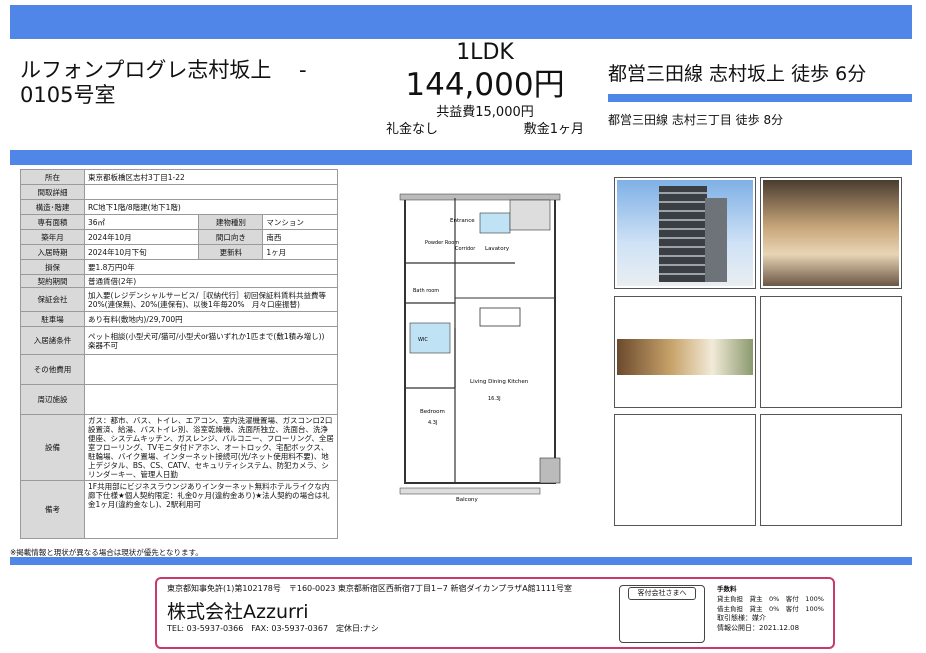 Image resolution: width=926 pixels, height=653 pixels. Describe the element at coordinates (52, 509) in the screenshot. I see `spec-label: 備考` at that location.